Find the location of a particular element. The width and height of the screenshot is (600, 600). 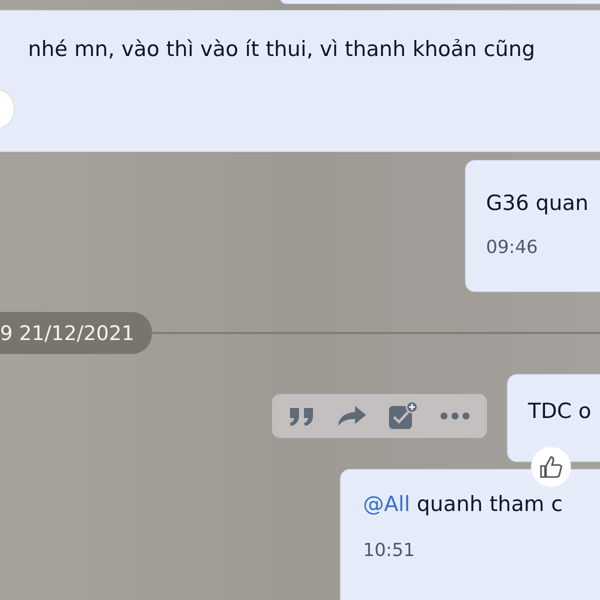

thumbs-up-icon is located at coordinates (551, 467).